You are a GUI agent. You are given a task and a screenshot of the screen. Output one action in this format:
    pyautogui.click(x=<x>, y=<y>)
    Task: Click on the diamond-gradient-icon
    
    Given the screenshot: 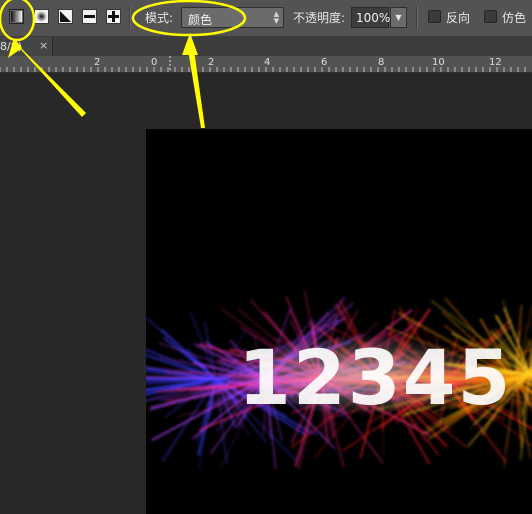 What is the action you would take?
    pyautogui.click(x=113, y=16)
    